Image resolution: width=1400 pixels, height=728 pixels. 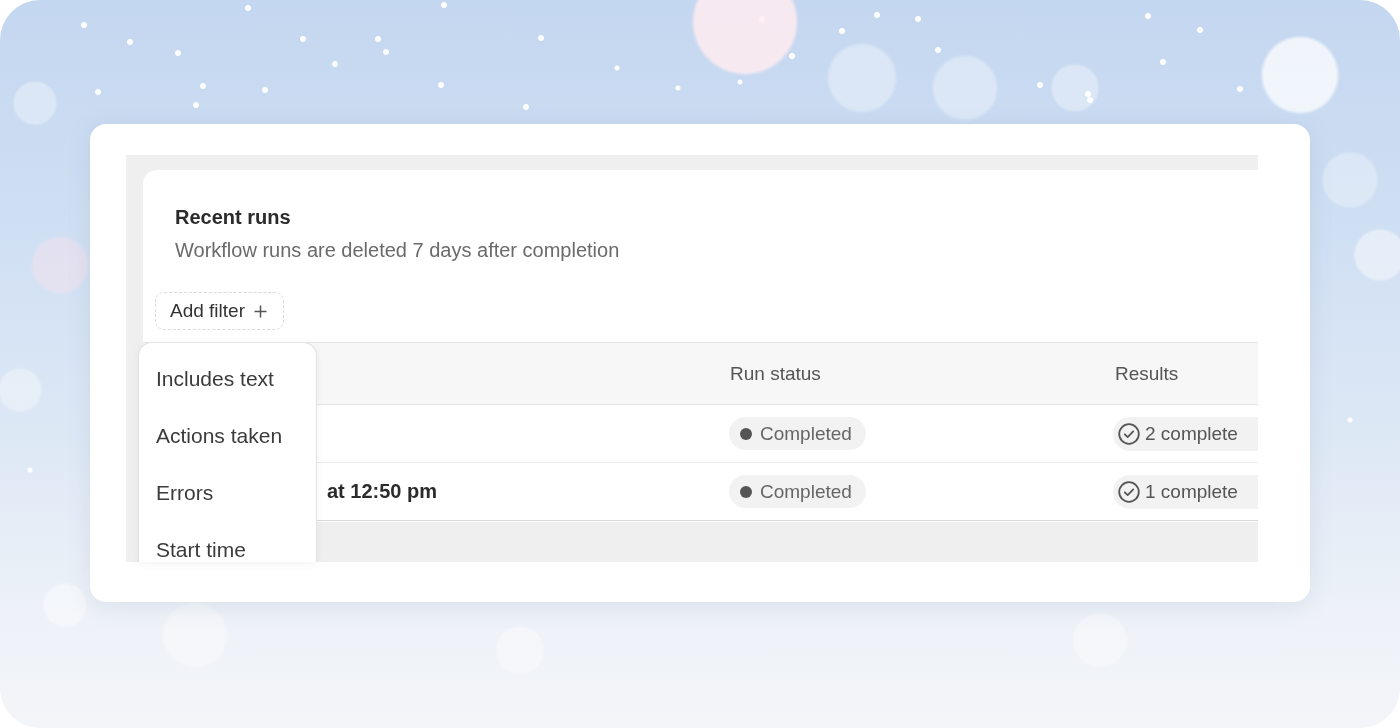 What do you see at coordinates (227, 541) in the screenshot?
I see `menu-item: Start time` at bounding box center [227, 541].